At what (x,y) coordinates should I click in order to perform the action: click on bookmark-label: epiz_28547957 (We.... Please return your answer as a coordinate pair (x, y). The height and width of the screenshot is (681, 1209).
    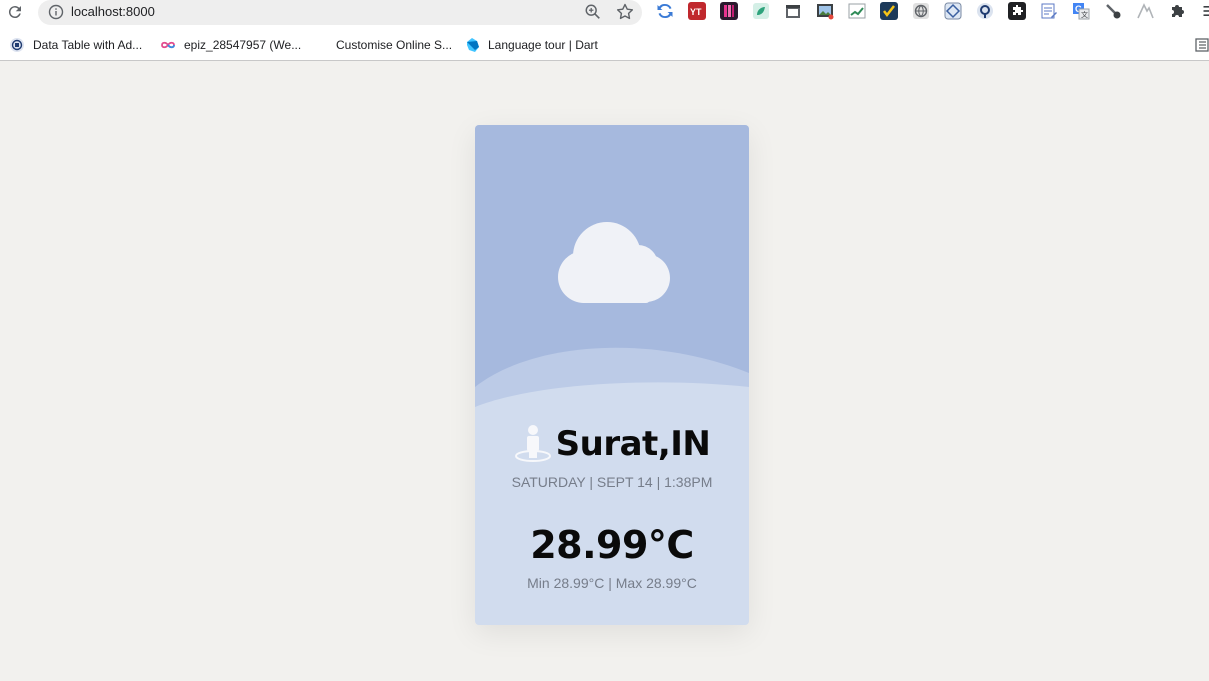
    Looking at the image, I should click on (243, 45).